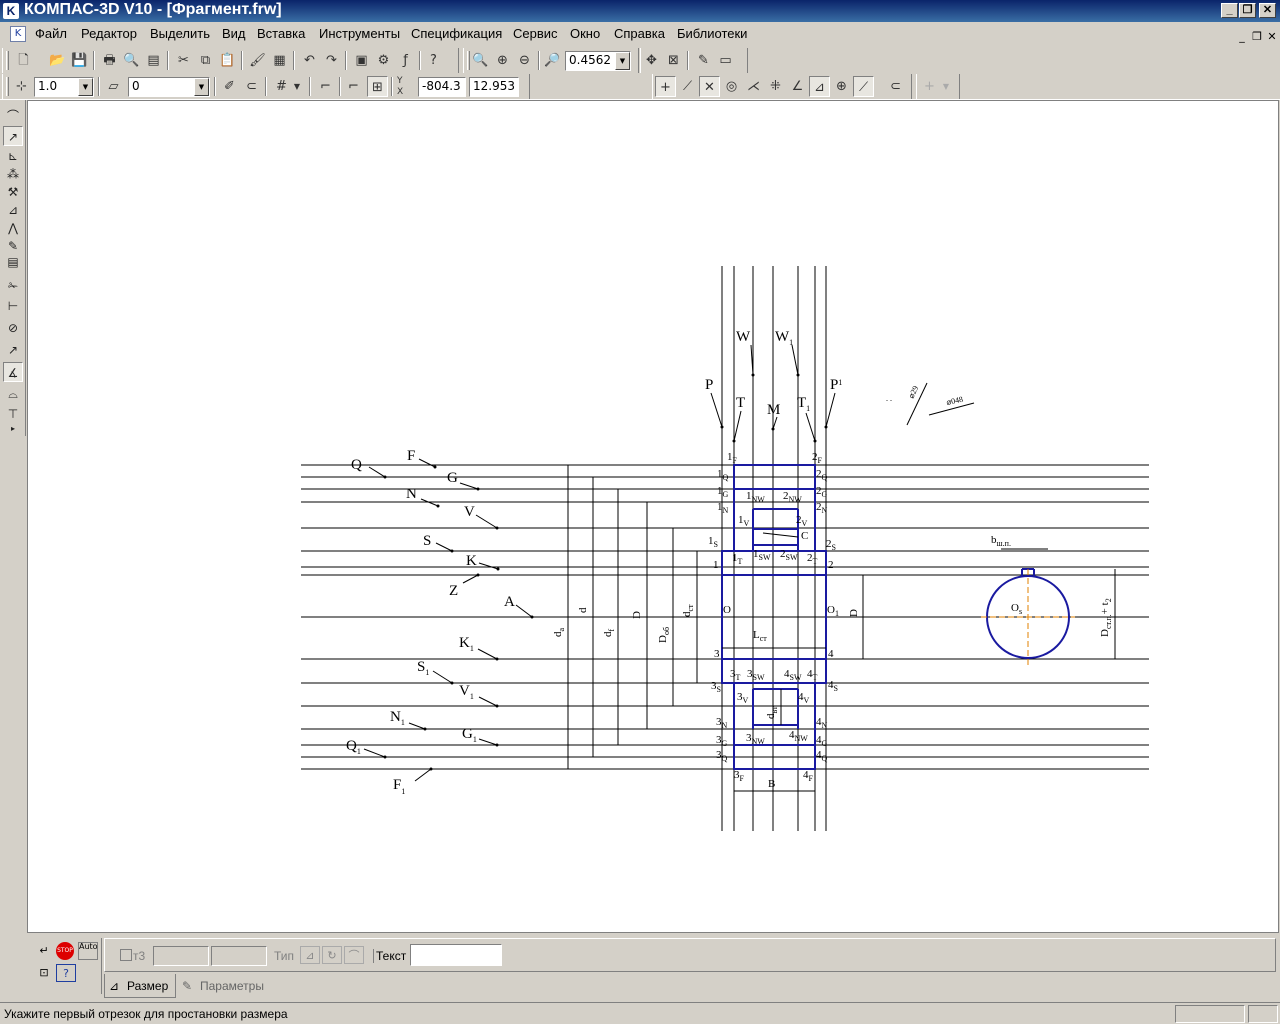 This screenshot has height=1024, width=1280. Describe the element at coordinates (109, 33) in the screenshot. I see `menu-editor: Редактор` at that location.